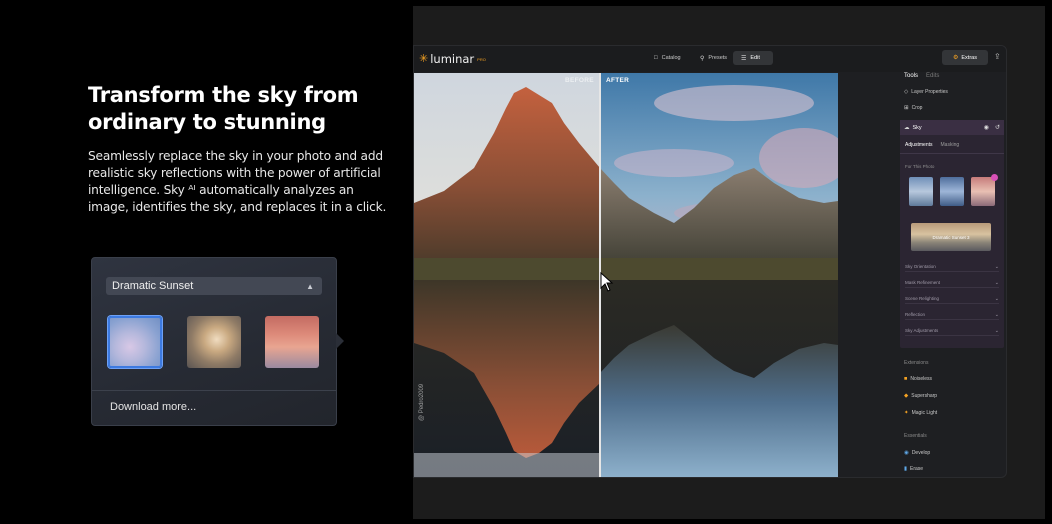 The height and width of the screenshot is (524, 1052). What do you see at coordinates (153, 286) in the screenshot?
I see `sky-preset-selected: Dramatic Sunset` at bounding box center [153, 286].